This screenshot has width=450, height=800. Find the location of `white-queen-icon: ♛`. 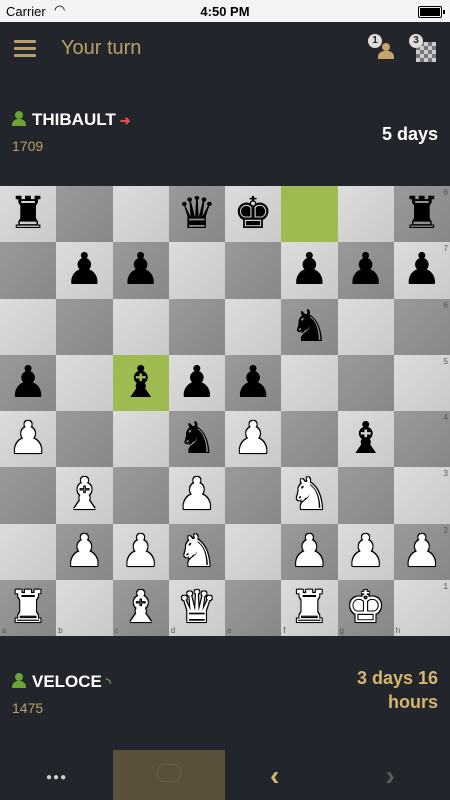

white-queen-icon: ♛ is located at coordinates (197, 608).